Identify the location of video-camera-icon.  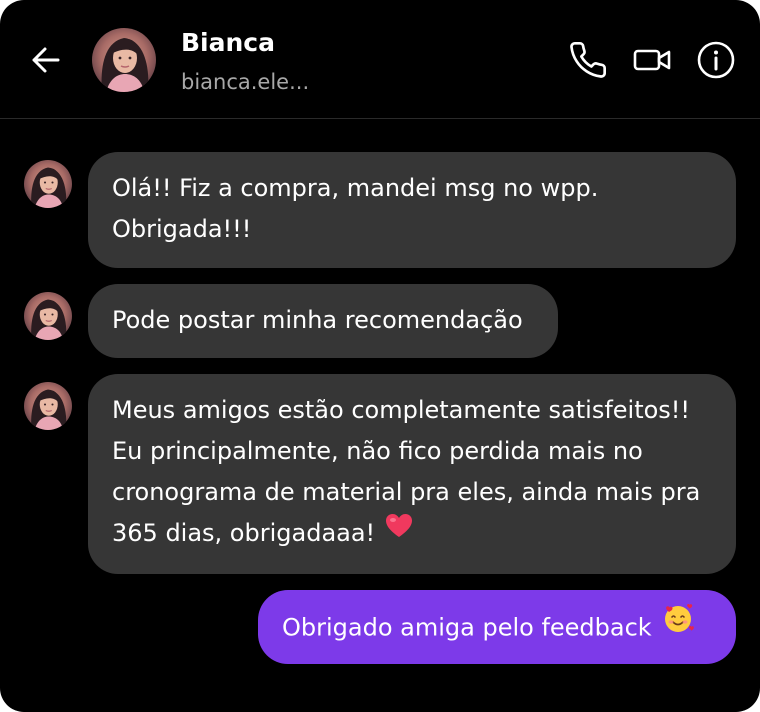
(652, 60).